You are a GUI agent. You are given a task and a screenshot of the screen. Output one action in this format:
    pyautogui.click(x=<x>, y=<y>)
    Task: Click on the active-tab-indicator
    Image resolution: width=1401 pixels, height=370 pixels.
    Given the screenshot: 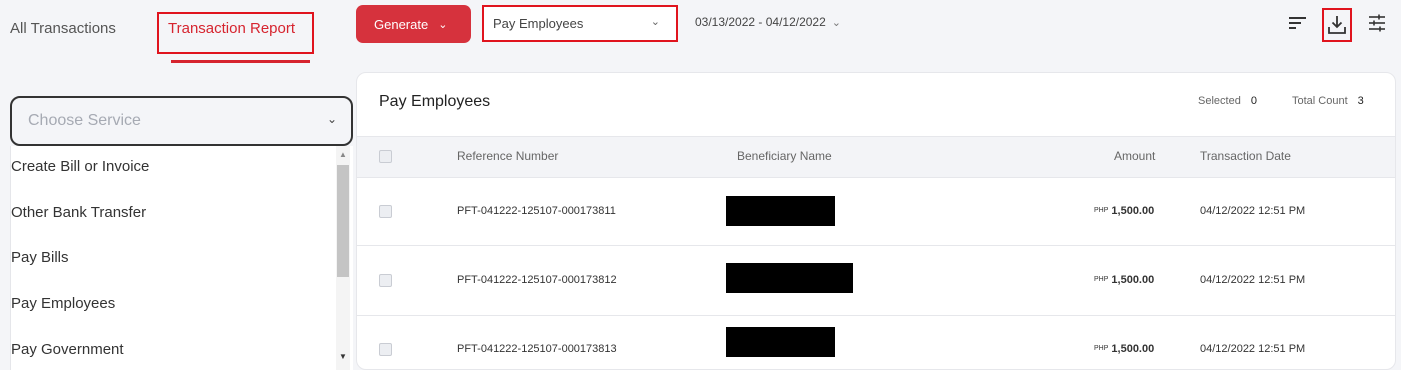 What is the action you would take?
    pyautogui.click(x=240, y=61)
    